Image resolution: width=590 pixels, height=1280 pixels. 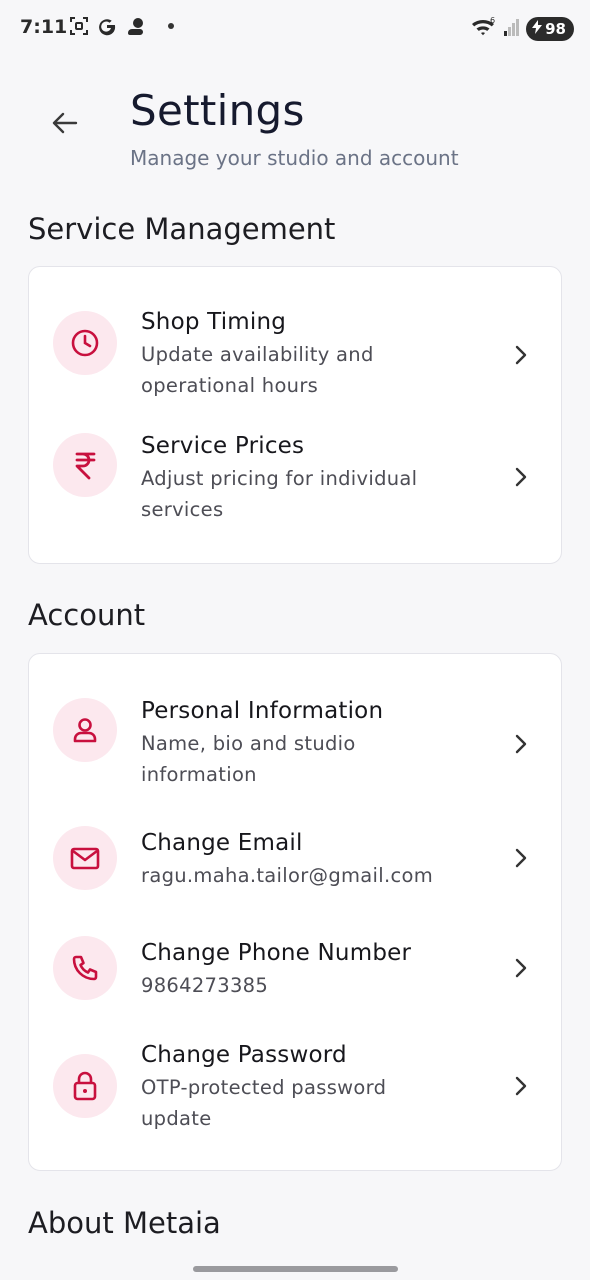 What do you see at coordinates (321, 1103) in the screenshot?
I see `item-subtitle: OTP-protected password update` at bounding box center [321, 1103].